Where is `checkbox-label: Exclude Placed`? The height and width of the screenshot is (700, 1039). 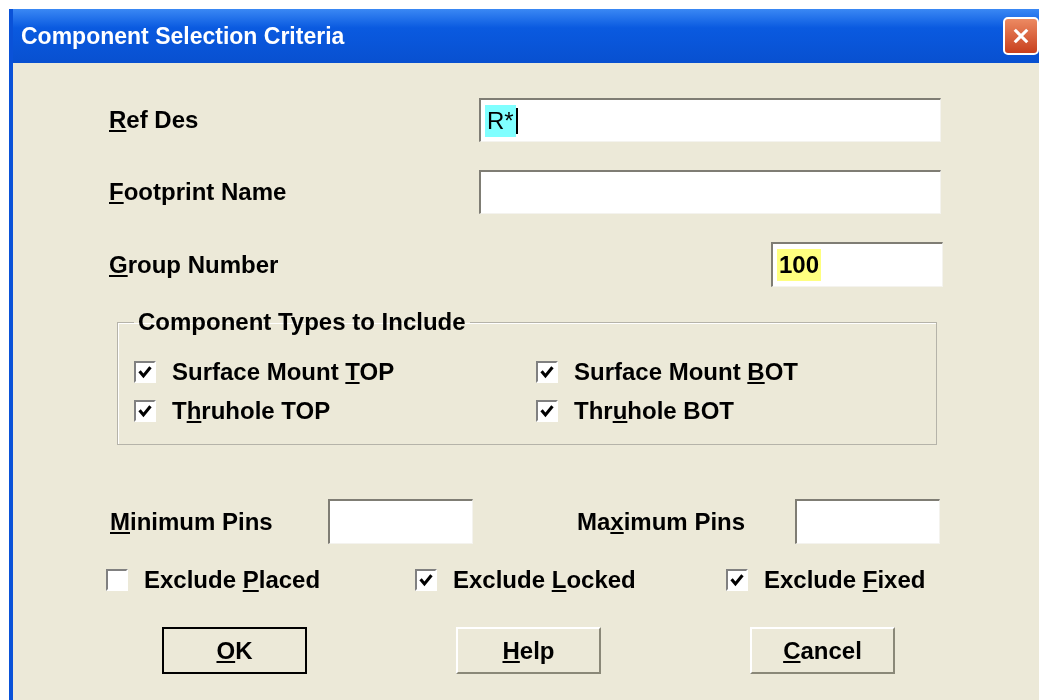 checkbox-label: Exclude Placed is located at coordinates (232, 580).